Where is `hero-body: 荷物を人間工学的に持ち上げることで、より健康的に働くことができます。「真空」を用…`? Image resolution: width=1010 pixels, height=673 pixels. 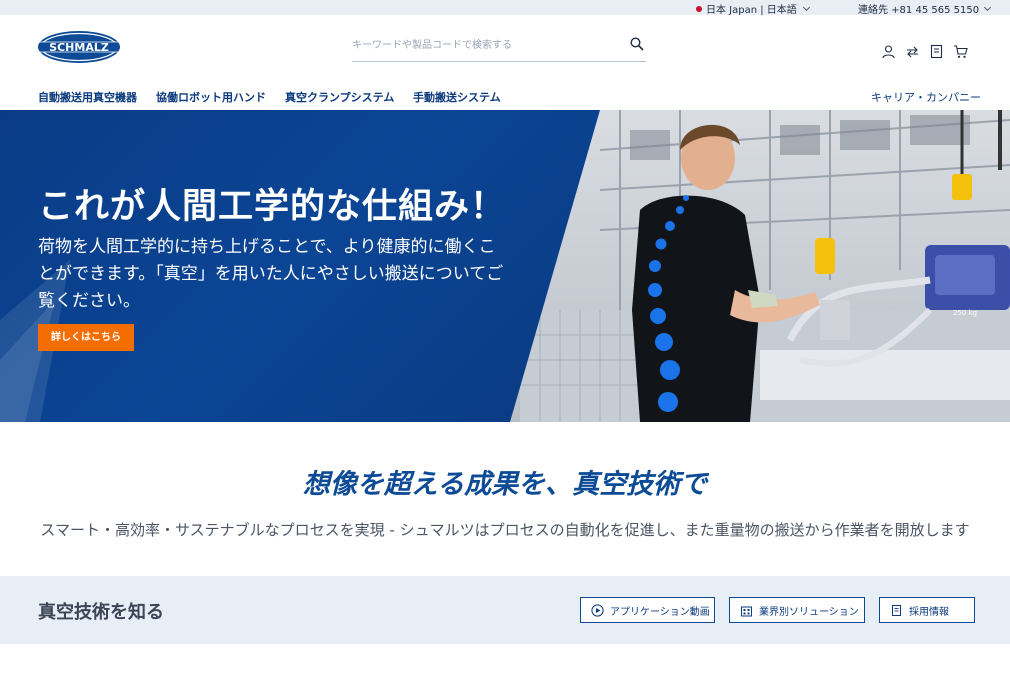 hero-body: 荷物を人間工学的に持ち上げることで、より健康的に働くことができます。「真空」を用… is located at coordinates (271, 274).